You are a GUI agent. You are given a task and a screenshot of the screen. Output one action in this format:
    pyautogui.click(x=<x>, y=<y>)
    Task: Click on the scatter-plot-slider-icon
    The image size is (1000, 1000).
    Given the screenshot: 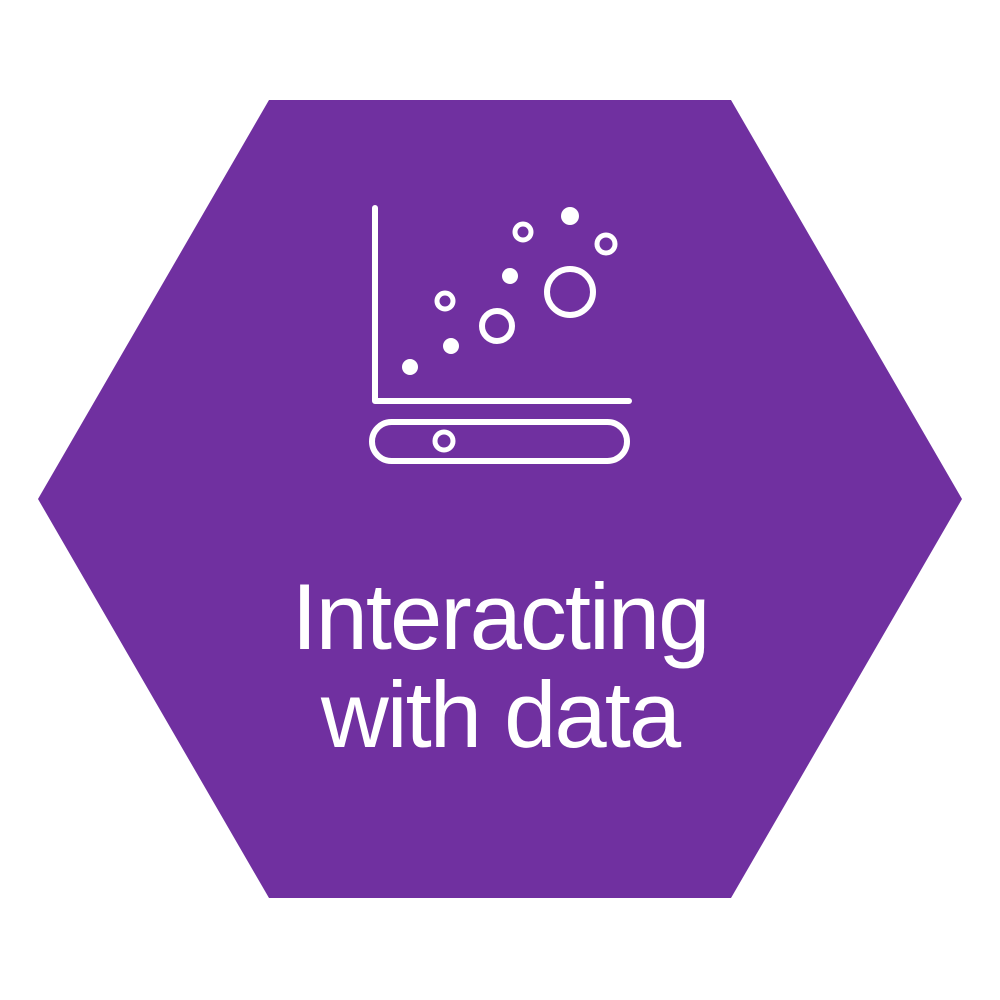 What is the action you would take?
    pyautogui.click(x=500, y=334)
    